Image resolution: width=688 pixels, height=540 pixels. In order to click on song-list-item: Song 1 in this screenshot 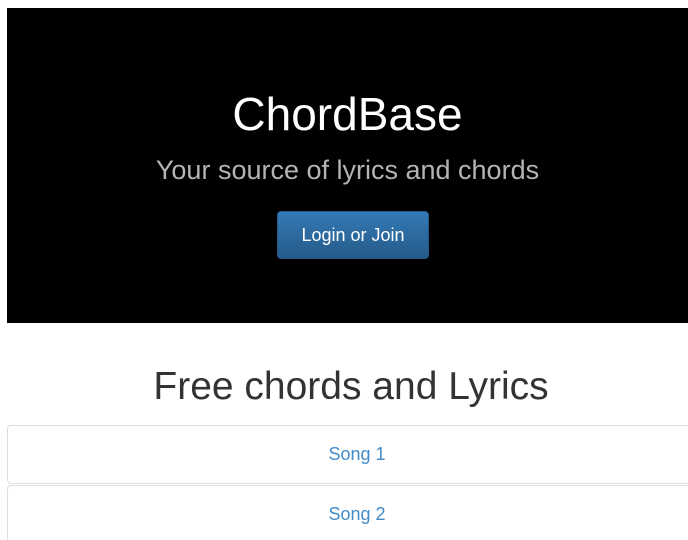, I will do `click(347, 454)`.